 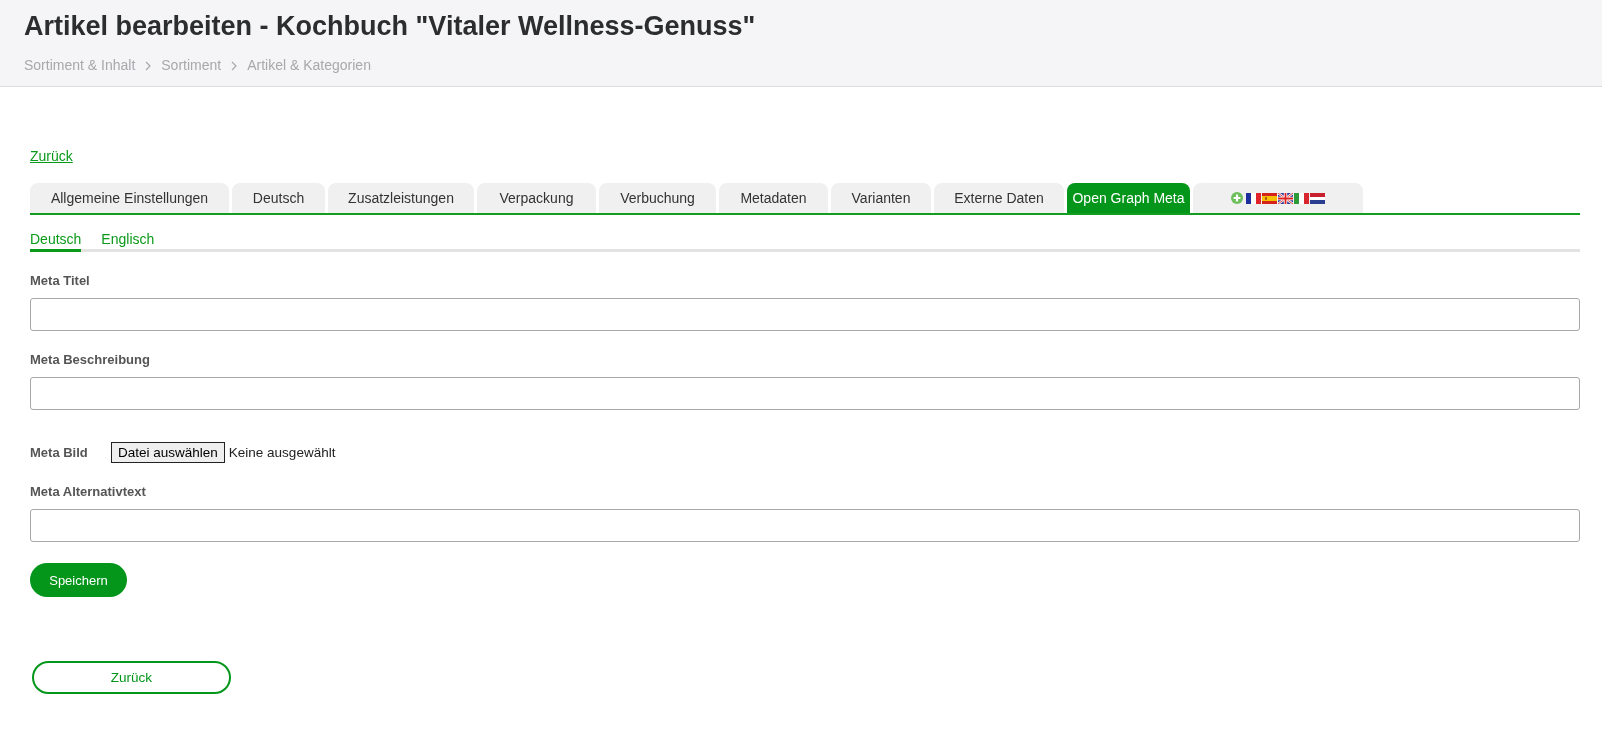 I want to click on spanish-flag-icon, so click(x=1269, y=198).